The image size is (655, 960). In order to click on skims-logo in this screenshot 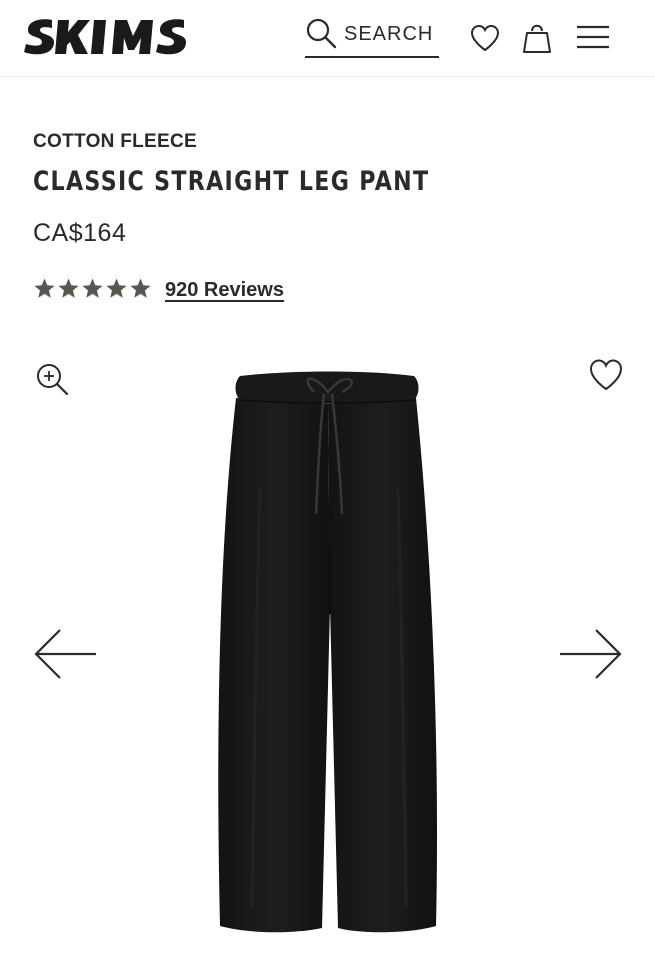, I will do `click(106, 37)`.